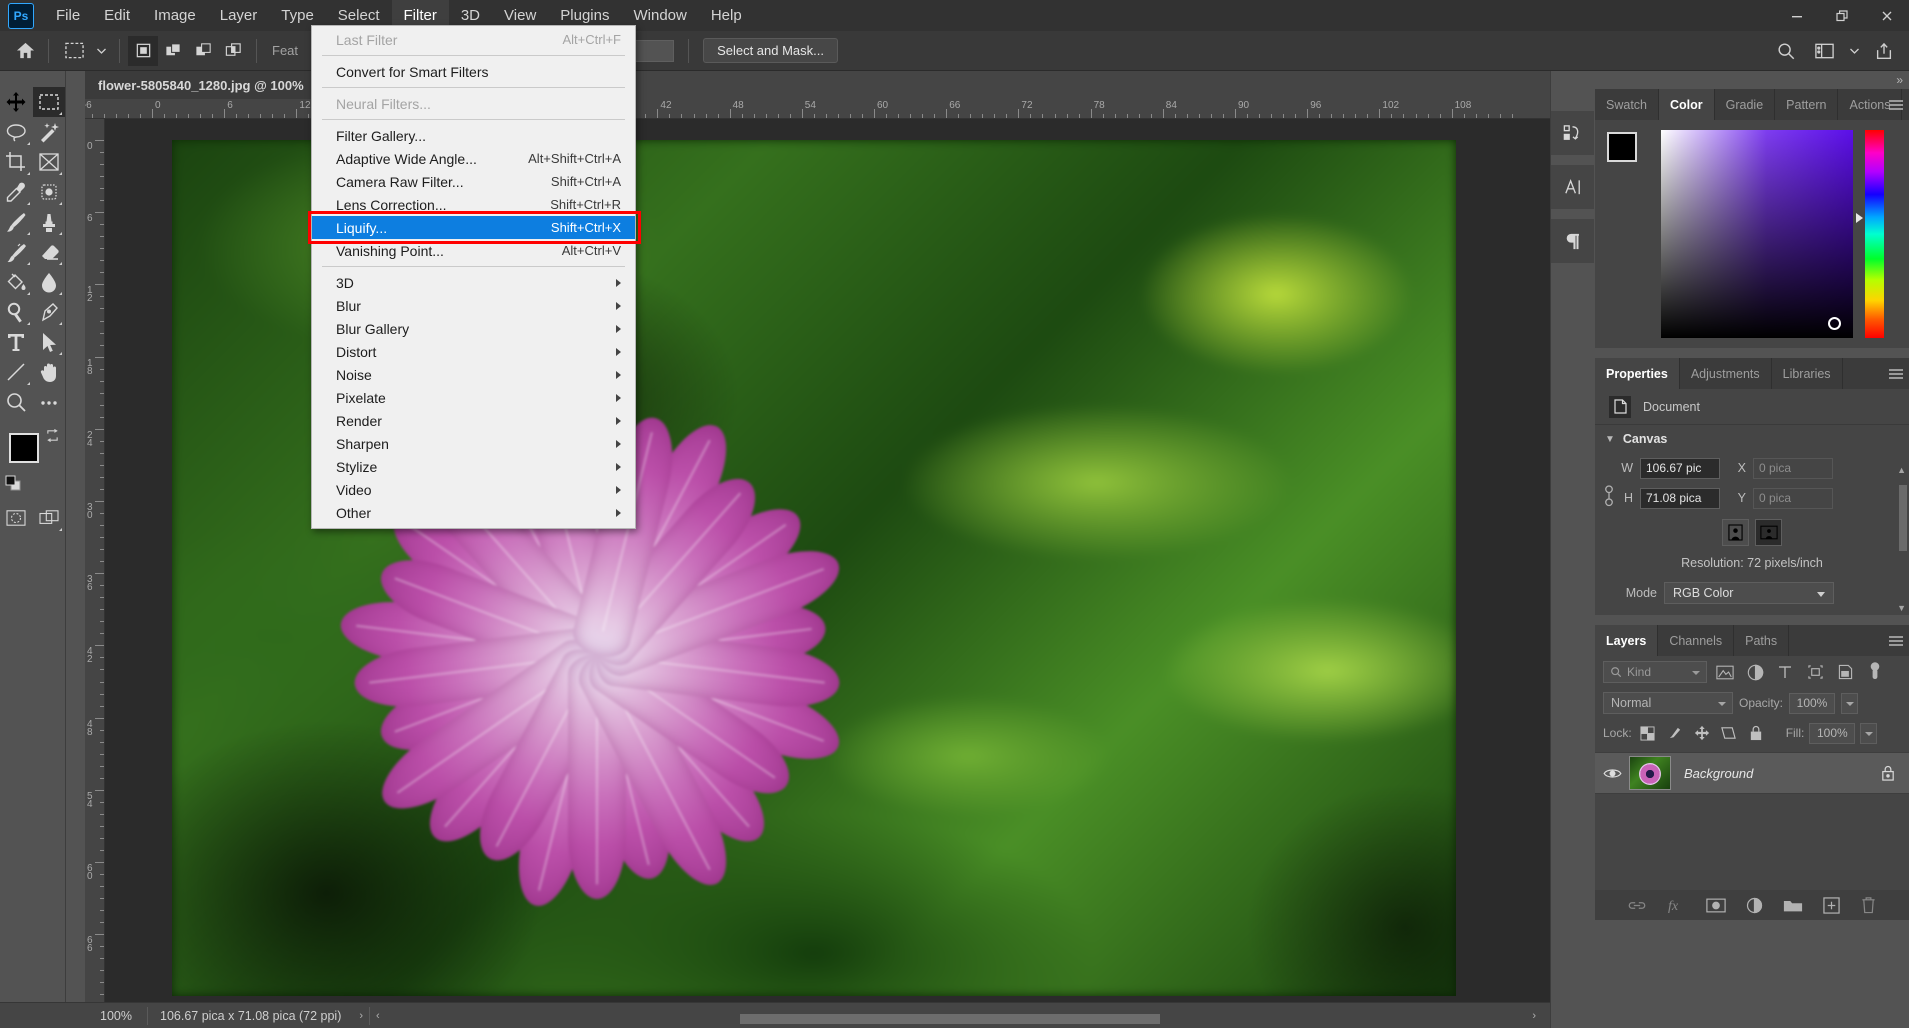  What do you see at coordinates (1869, 733) in the screenshot?
I see `fill-chevron-down-icon` at bounding box center [1869, 733].